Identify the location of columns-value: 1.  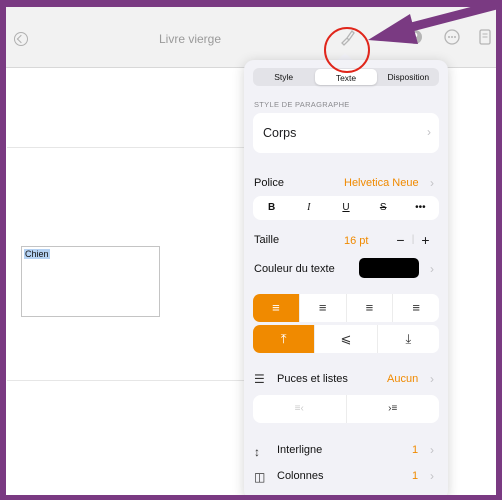
(415, 476).